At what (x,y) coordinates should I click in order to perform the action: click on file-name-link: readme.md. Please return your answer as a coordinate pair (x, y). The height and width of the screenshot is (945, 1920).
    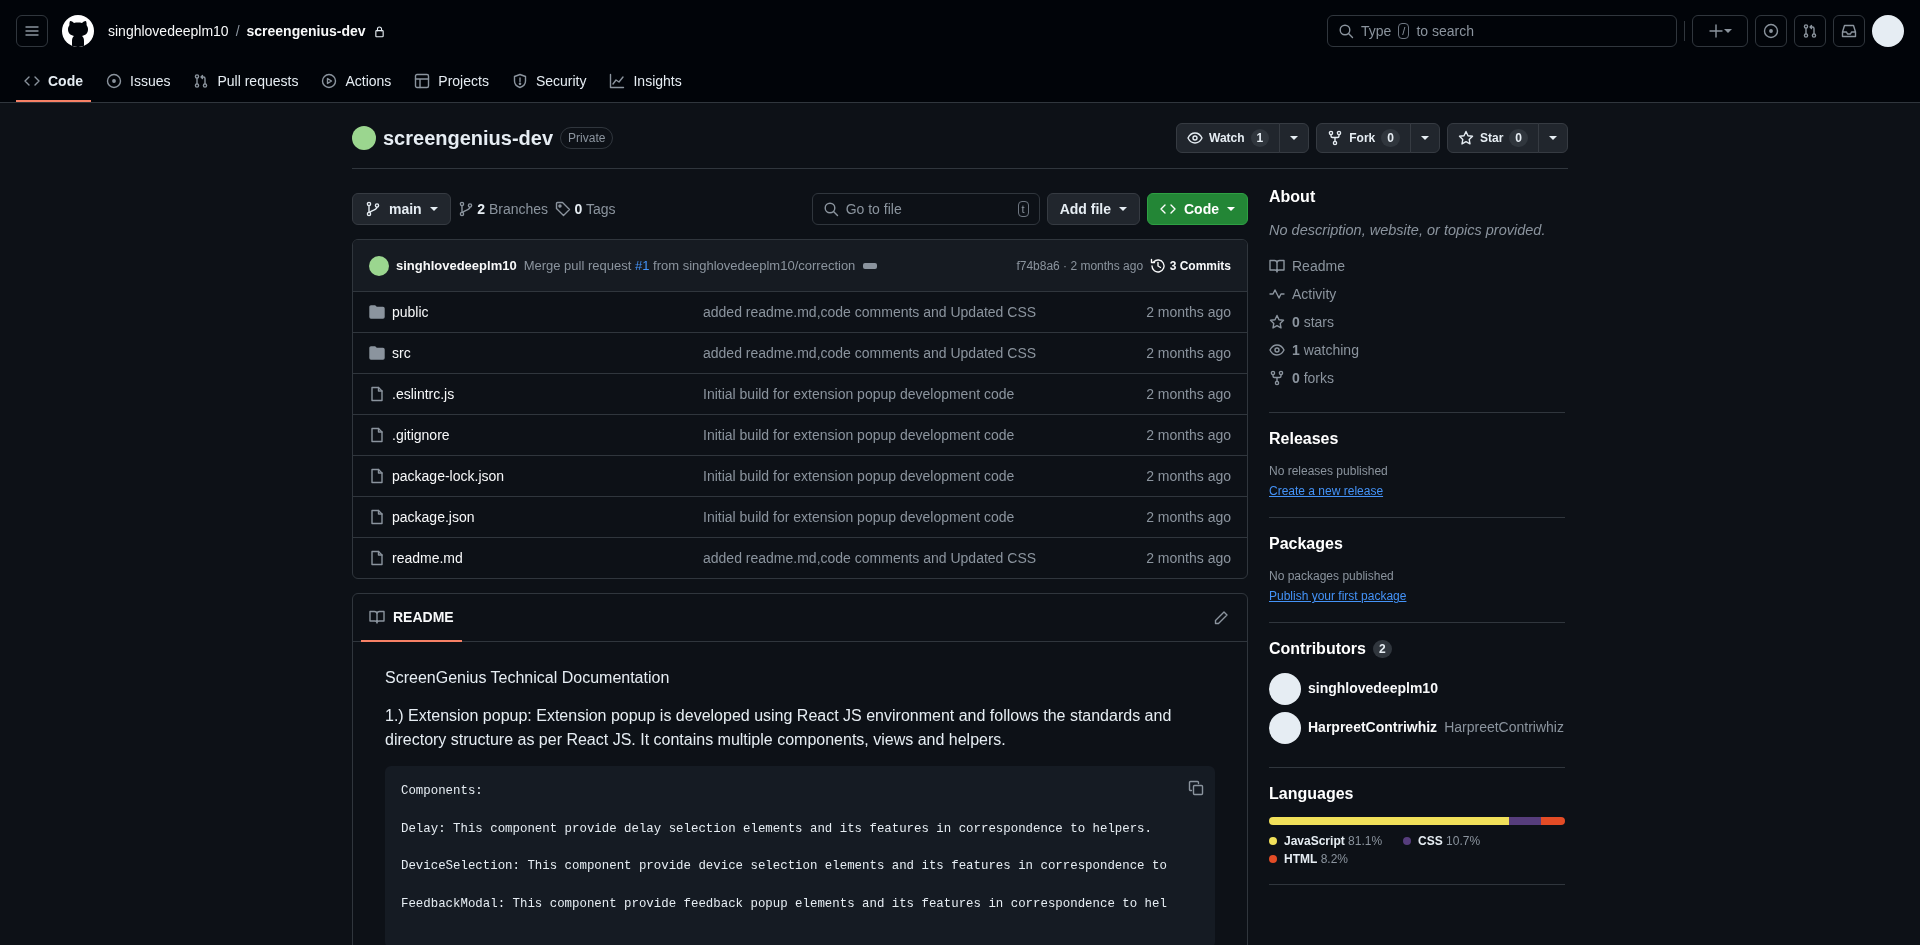
    Looking at the image, I should click on (427, 558).